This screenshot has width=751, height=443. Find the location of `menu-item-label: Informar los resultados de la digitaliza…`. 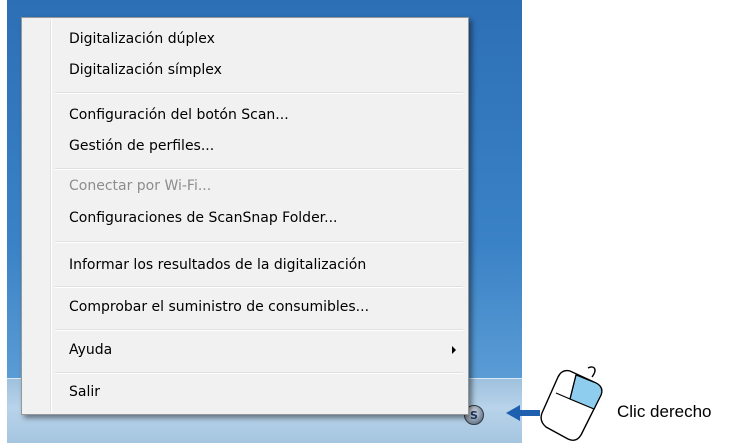

menu-item-label: Informar los resultados de la digitaliza… is located at coordinates (218, 265).